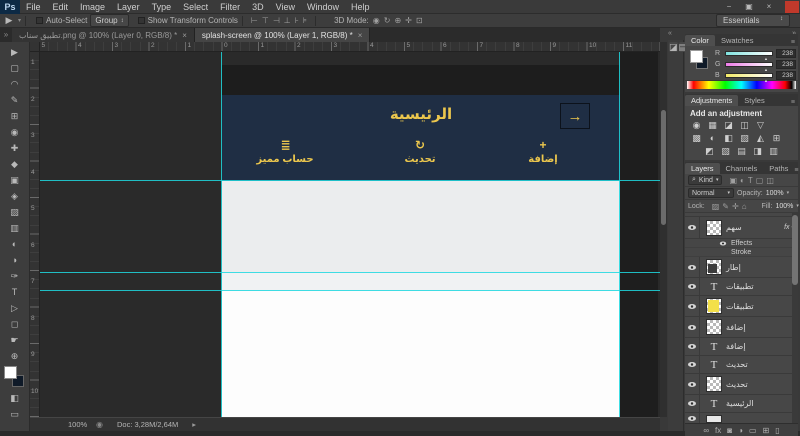  What do you see at coordinates (305, 20) in the screenshot?
I see `align-bottom-edges-icon: ⊧` at bounding box center [305, 20].